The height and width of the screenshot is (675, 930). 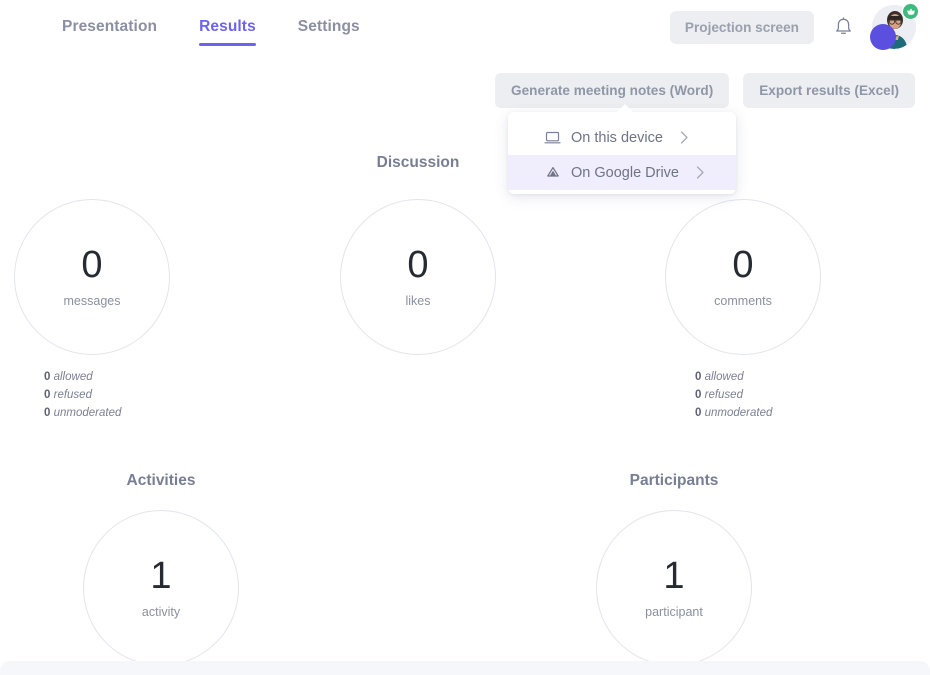 I want to click on generate-notes-dropdown-menu: On this device On Google Drive, so click(x=622, y=149).